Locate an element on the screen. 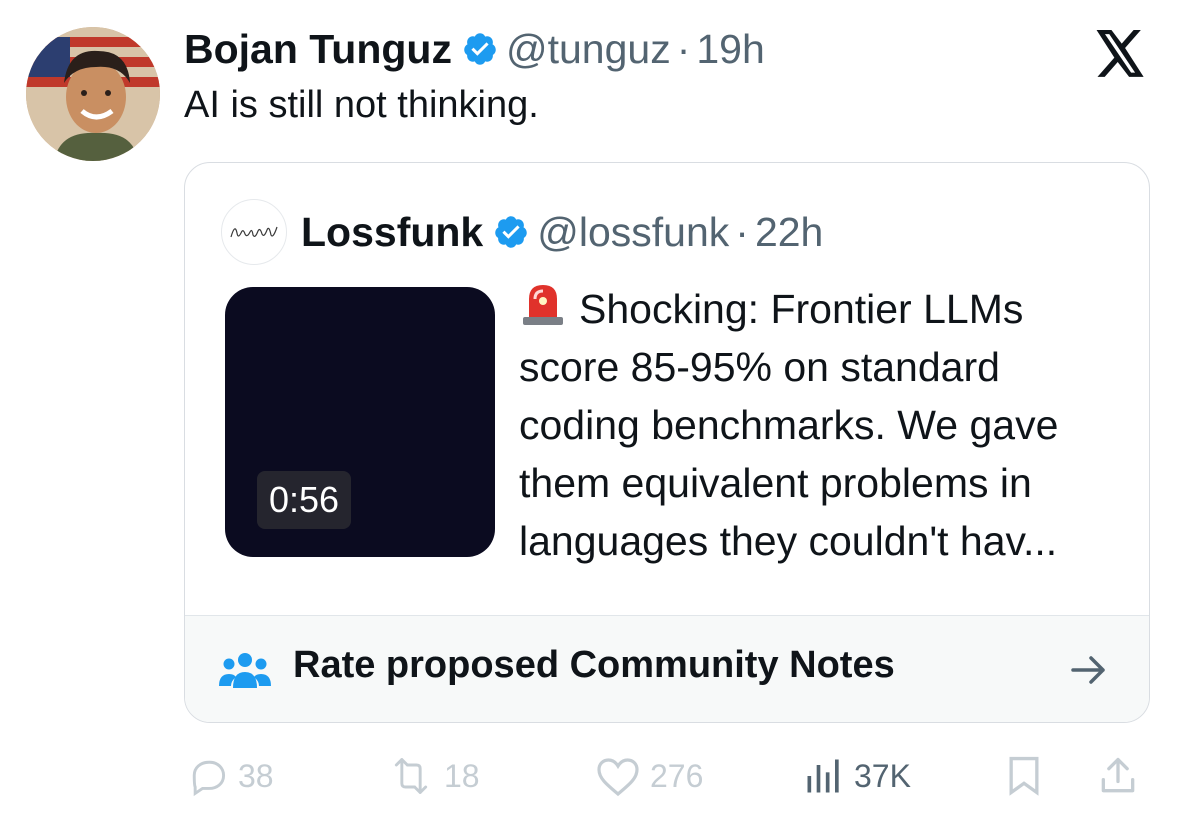 Image resolution: width=1179 pixels, height=834 pixels. quoted-author-avatar is located at coordinates (254, 232).